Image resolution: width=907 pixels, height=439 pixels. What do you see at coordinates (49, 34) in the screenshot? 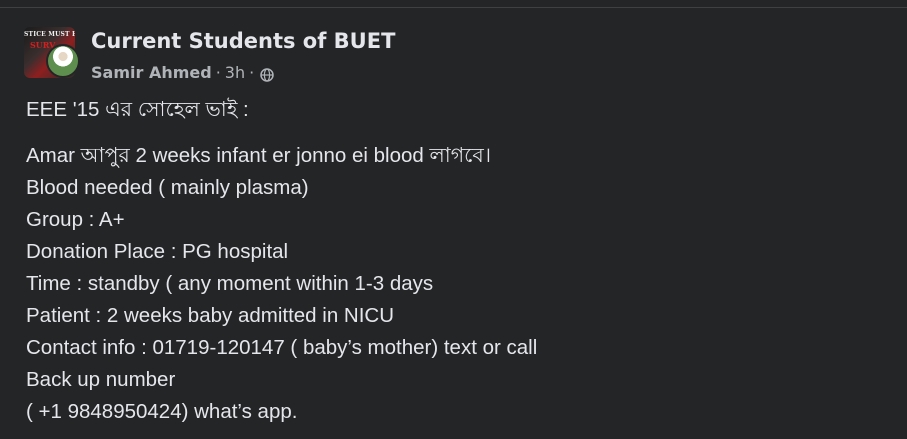
I see `group-avatar-logo-text: STICE MUST BE` at bounding box center [49, 34].